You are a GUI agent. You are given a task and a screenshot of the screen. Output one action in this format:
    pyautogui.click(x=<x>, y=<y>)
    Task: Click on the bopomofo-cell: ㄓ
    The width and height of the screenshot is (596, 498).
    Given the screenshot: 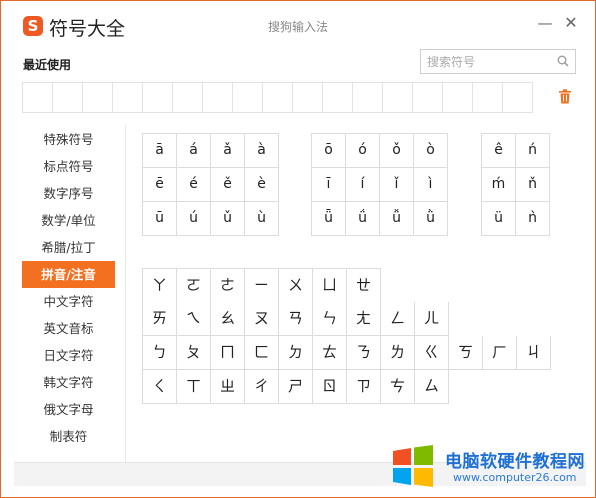 What is the action you would take?
    pyautogui.click(x=228, y=387)
    